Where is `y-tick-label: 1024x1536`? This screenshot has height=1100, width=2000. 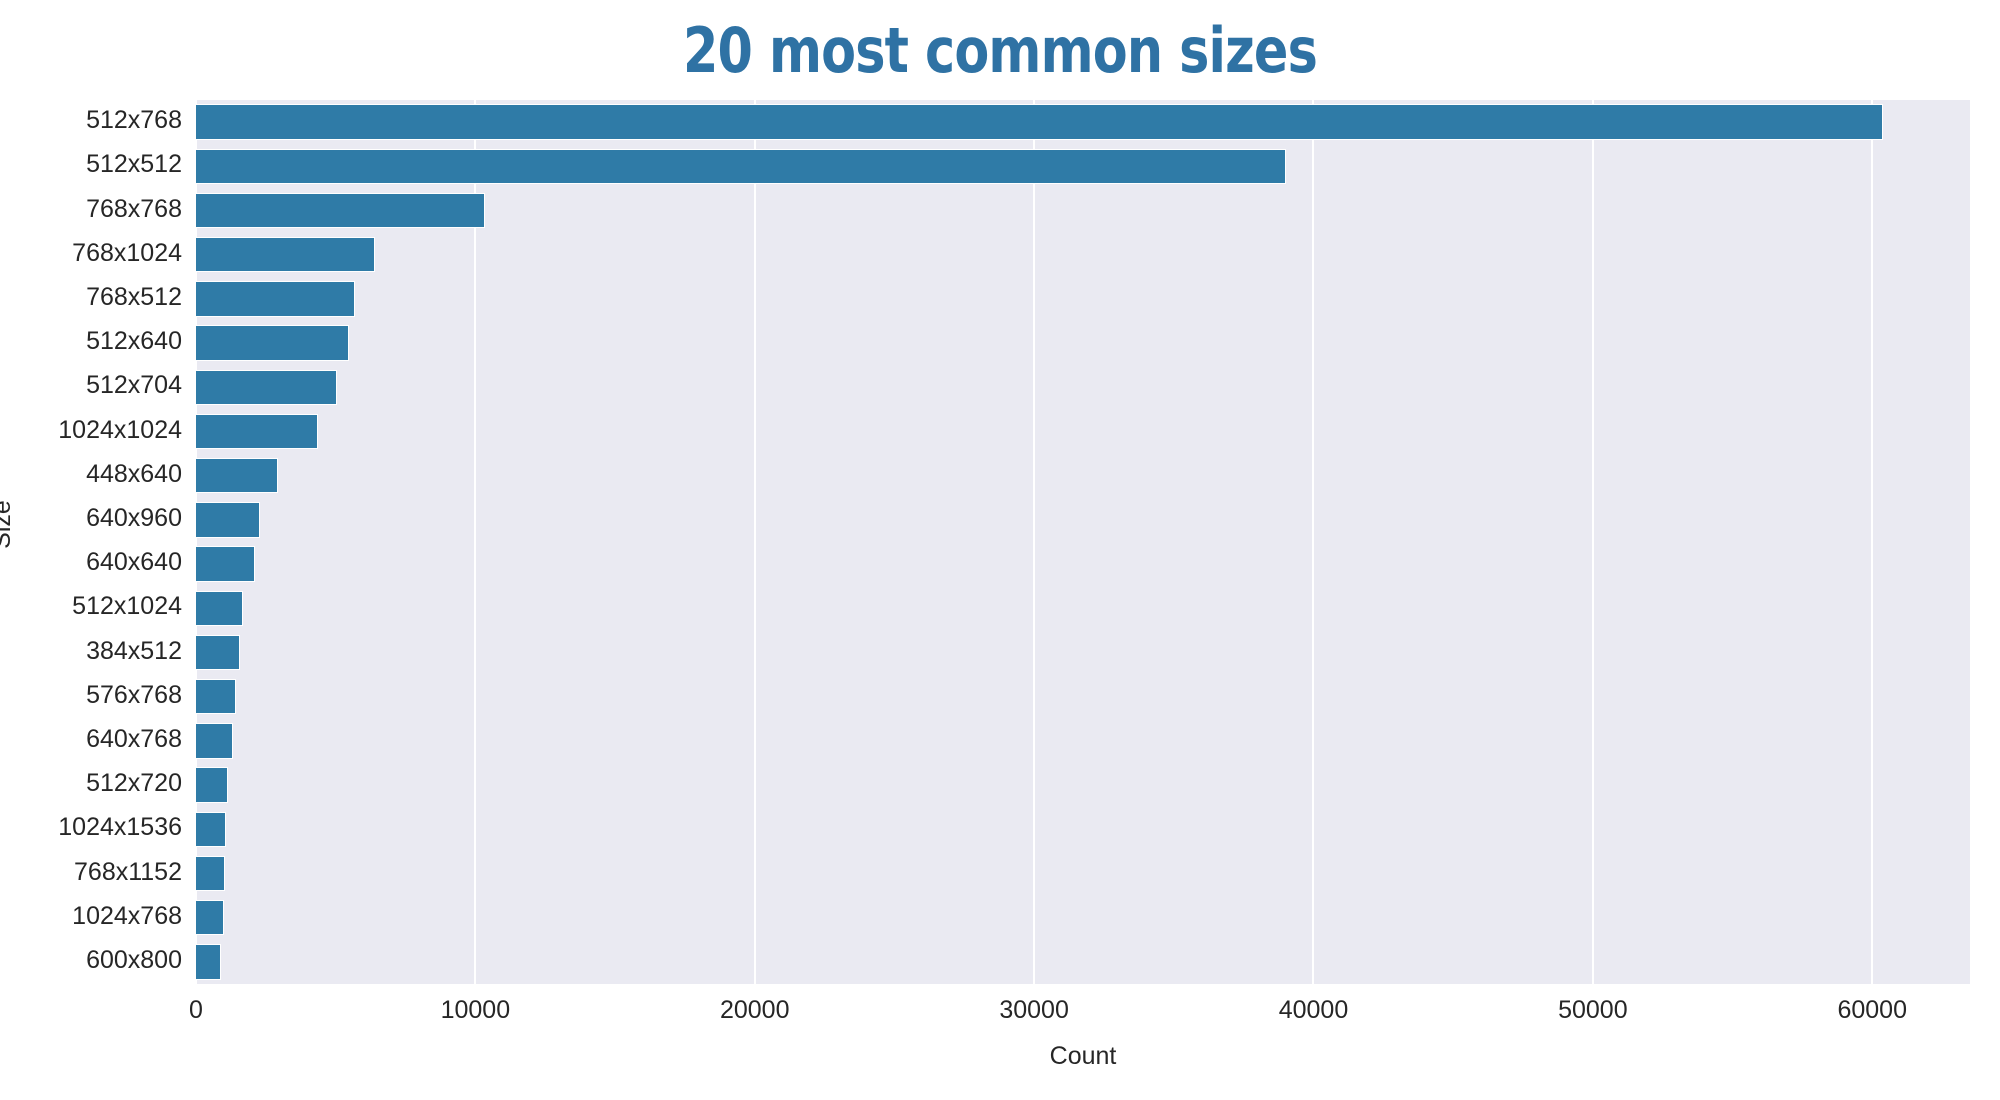
y-tick-label: 1024x1536 is located at coordinates (120, 827).